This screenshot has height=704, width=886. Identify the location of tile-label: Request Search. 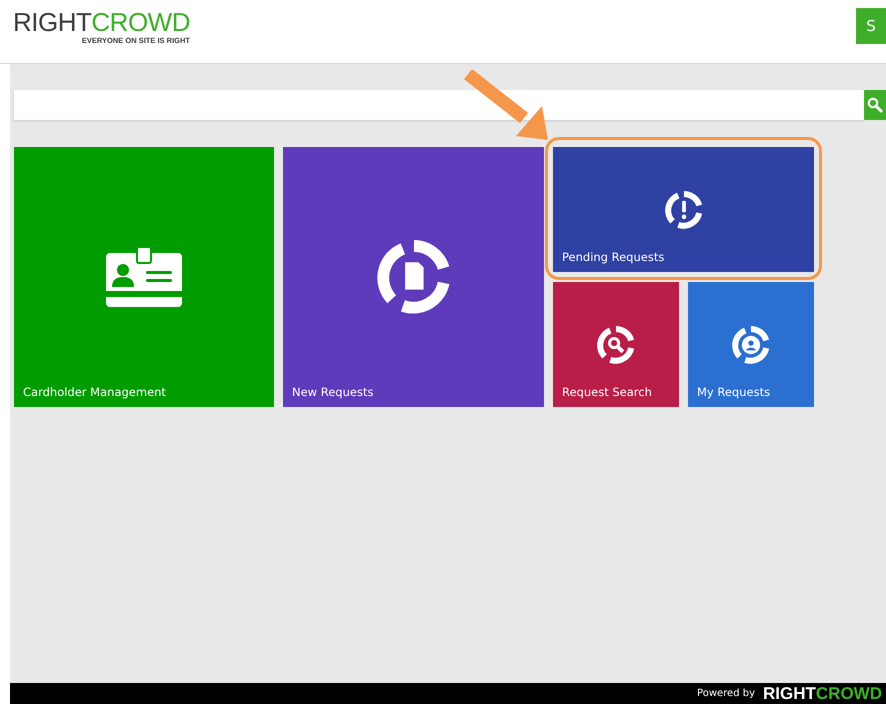
(607, 392).